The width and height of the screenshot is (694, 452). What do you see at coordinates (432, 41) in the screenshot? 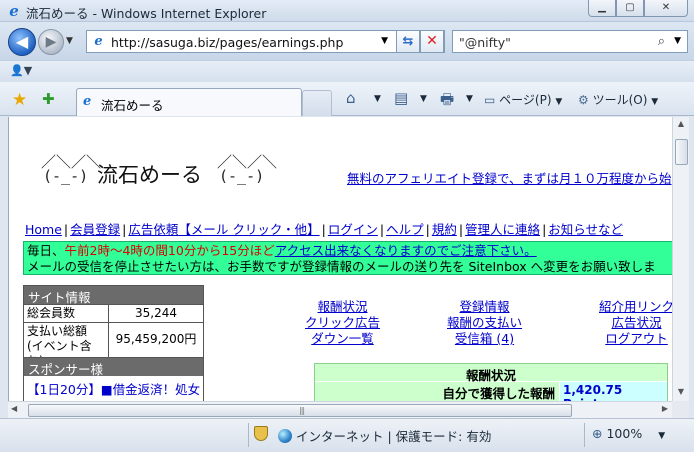
I see `stop-button: ✕` at bounding box center [432, 41].